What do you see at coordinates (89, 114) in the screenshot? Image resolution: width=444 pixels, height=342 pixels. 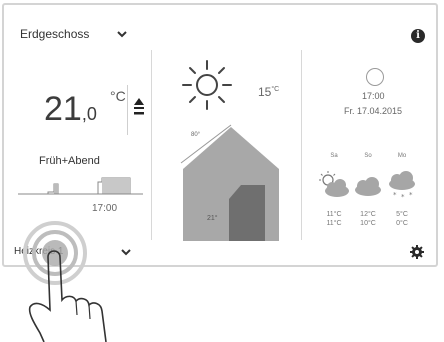 I see `temperature-decimal: ,0` at bounding box center [89, 114].